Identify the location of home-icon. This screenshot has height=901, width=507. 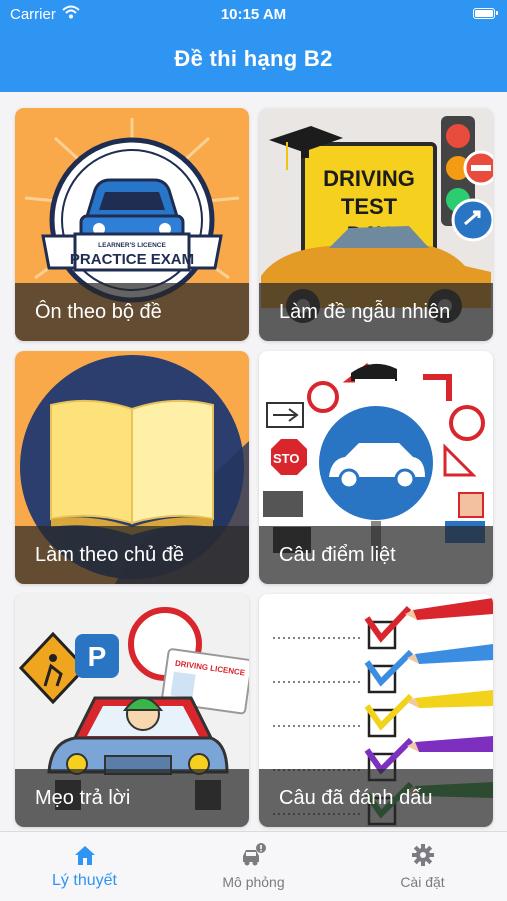
(85, 855).